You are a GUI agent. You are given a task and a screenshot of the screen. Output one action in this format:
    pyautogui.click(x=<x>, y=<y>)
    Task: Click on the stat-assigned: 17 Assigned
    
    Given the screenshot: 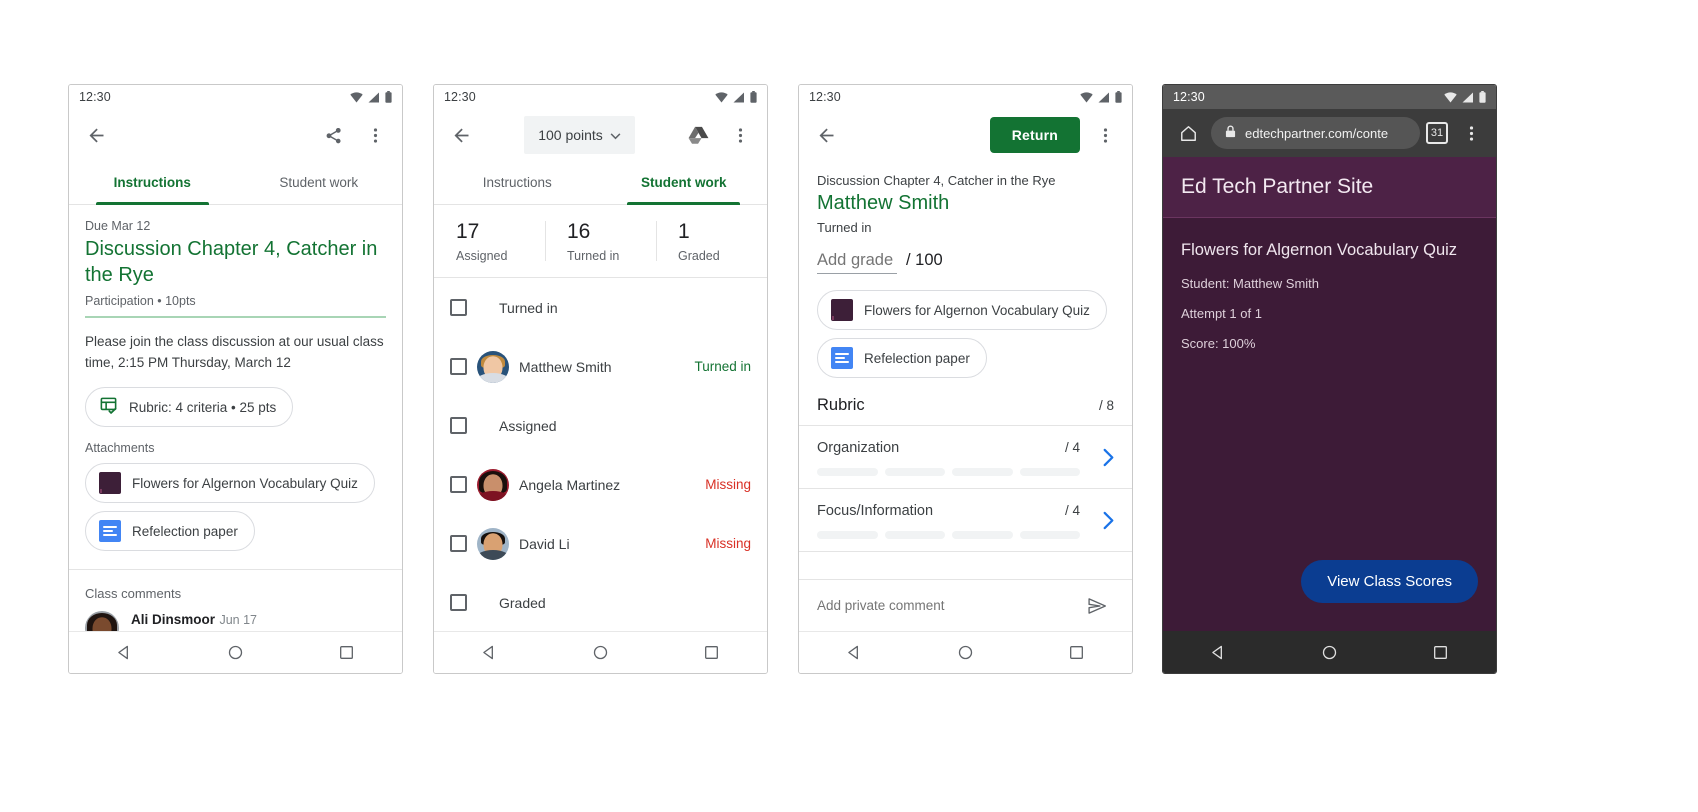 What is the action you would take?
    pyautogui.click(x=489, y=241)
    